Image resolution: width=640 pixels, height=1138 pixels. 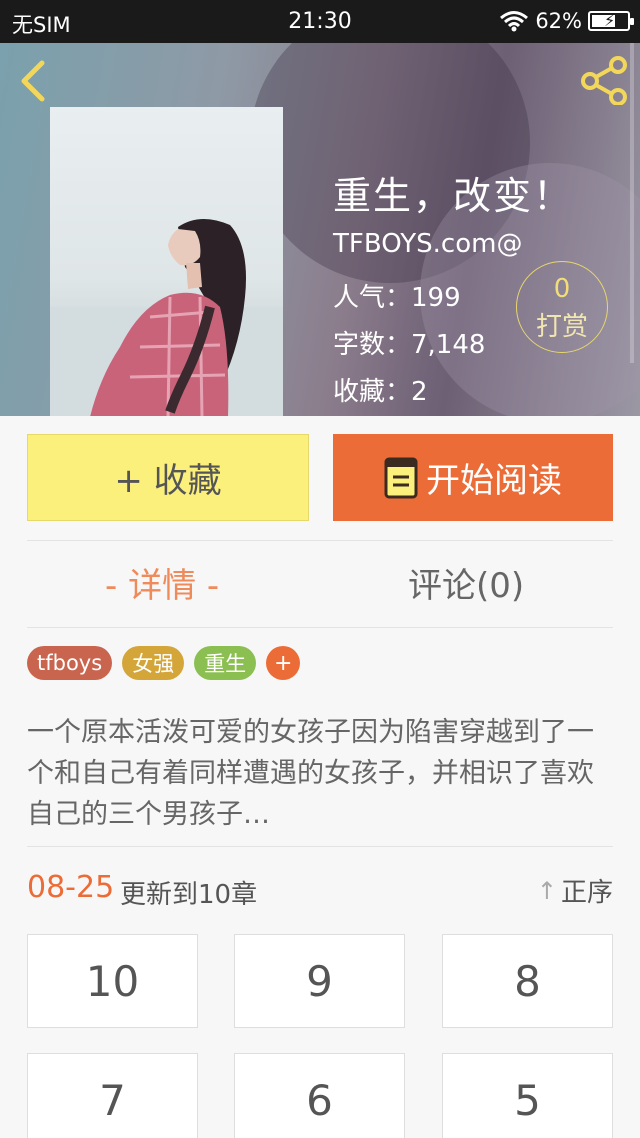 What do you see at coordinates (546, 890) in the screenshot?
I see `arrow-up-icon: ↑` at bounding box center [546, 890].